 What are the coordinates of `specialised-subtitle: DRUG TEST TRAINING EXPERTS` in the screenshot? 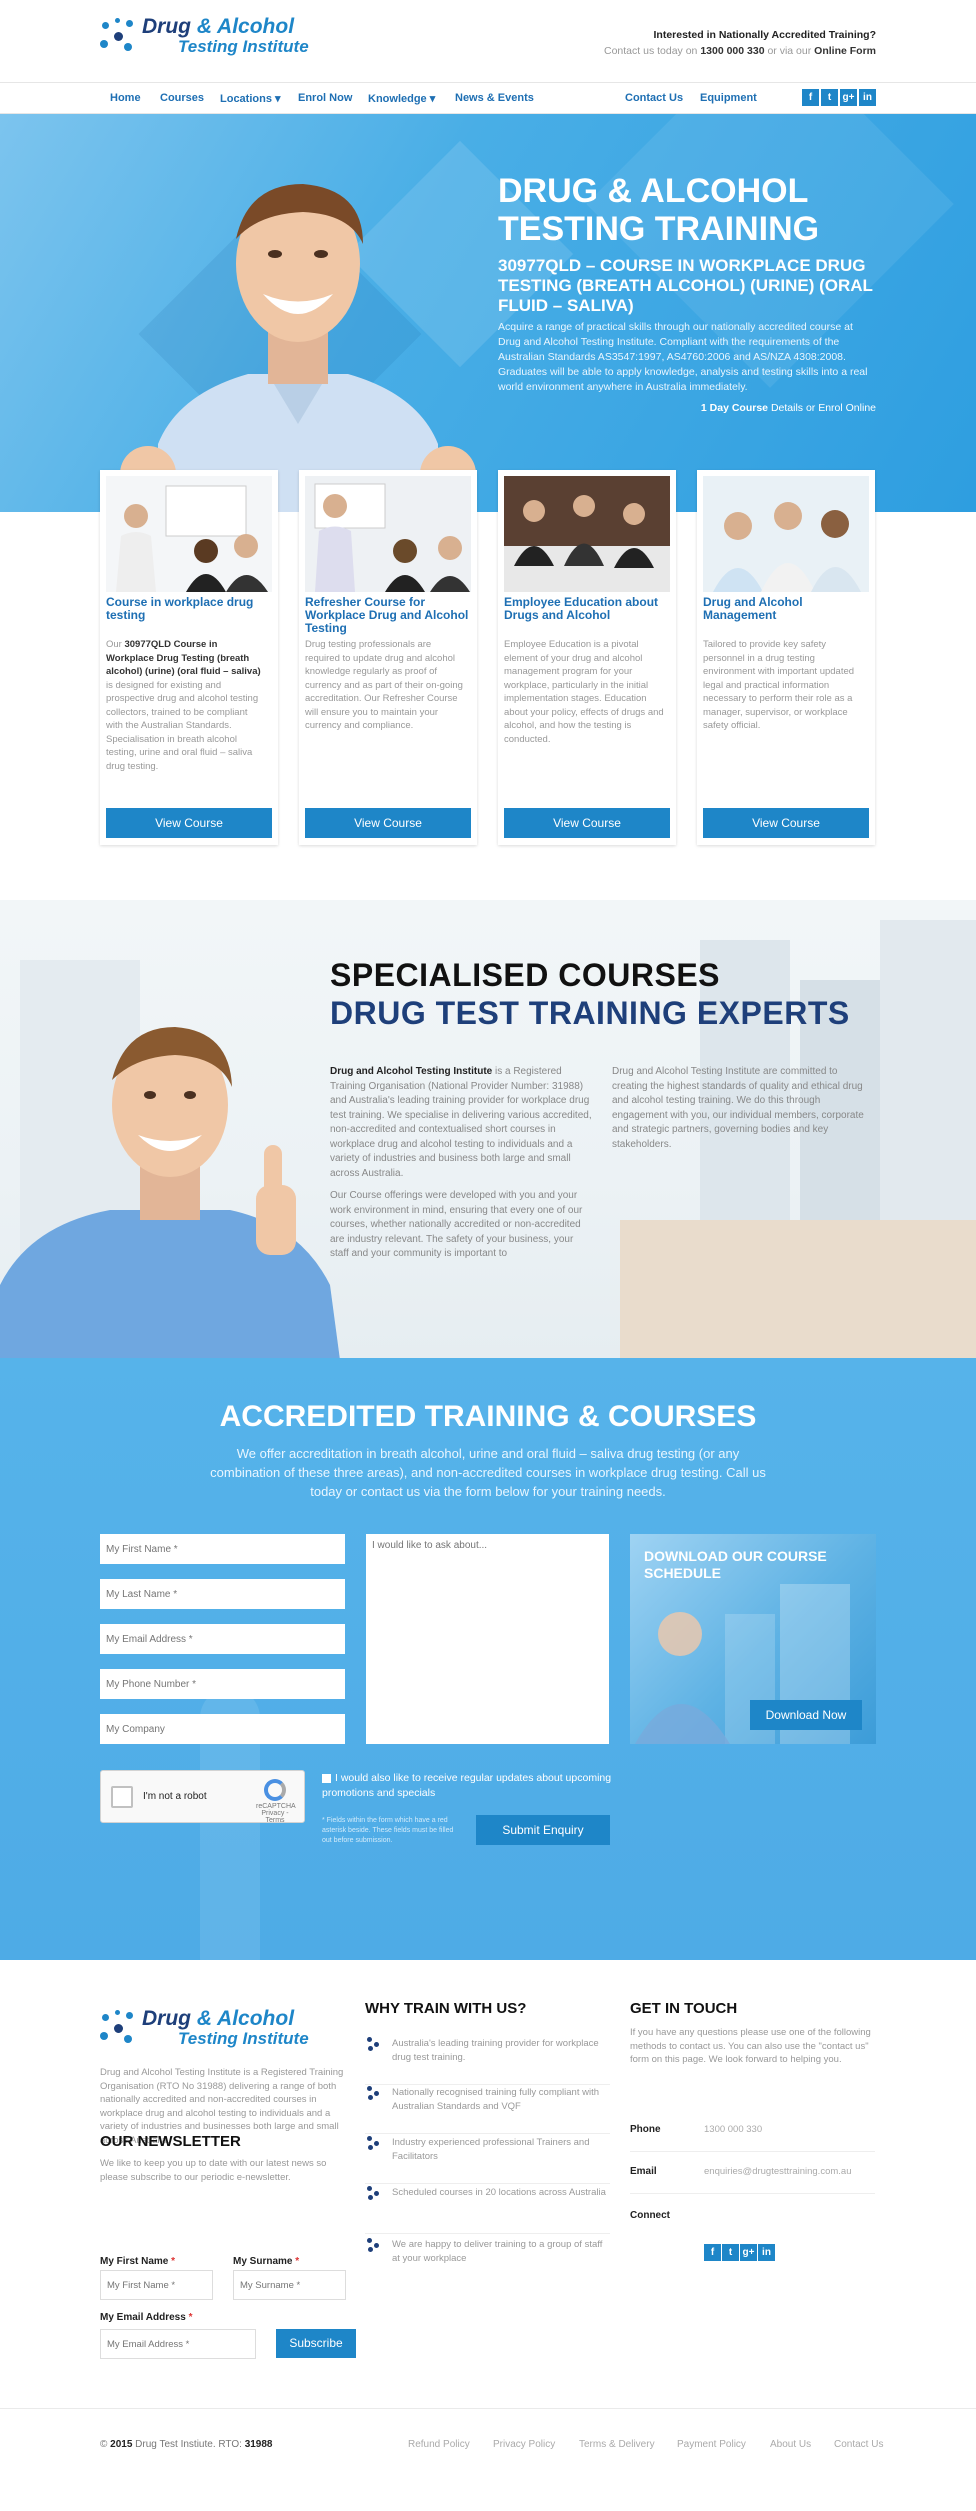 It's located at (590, 1013).